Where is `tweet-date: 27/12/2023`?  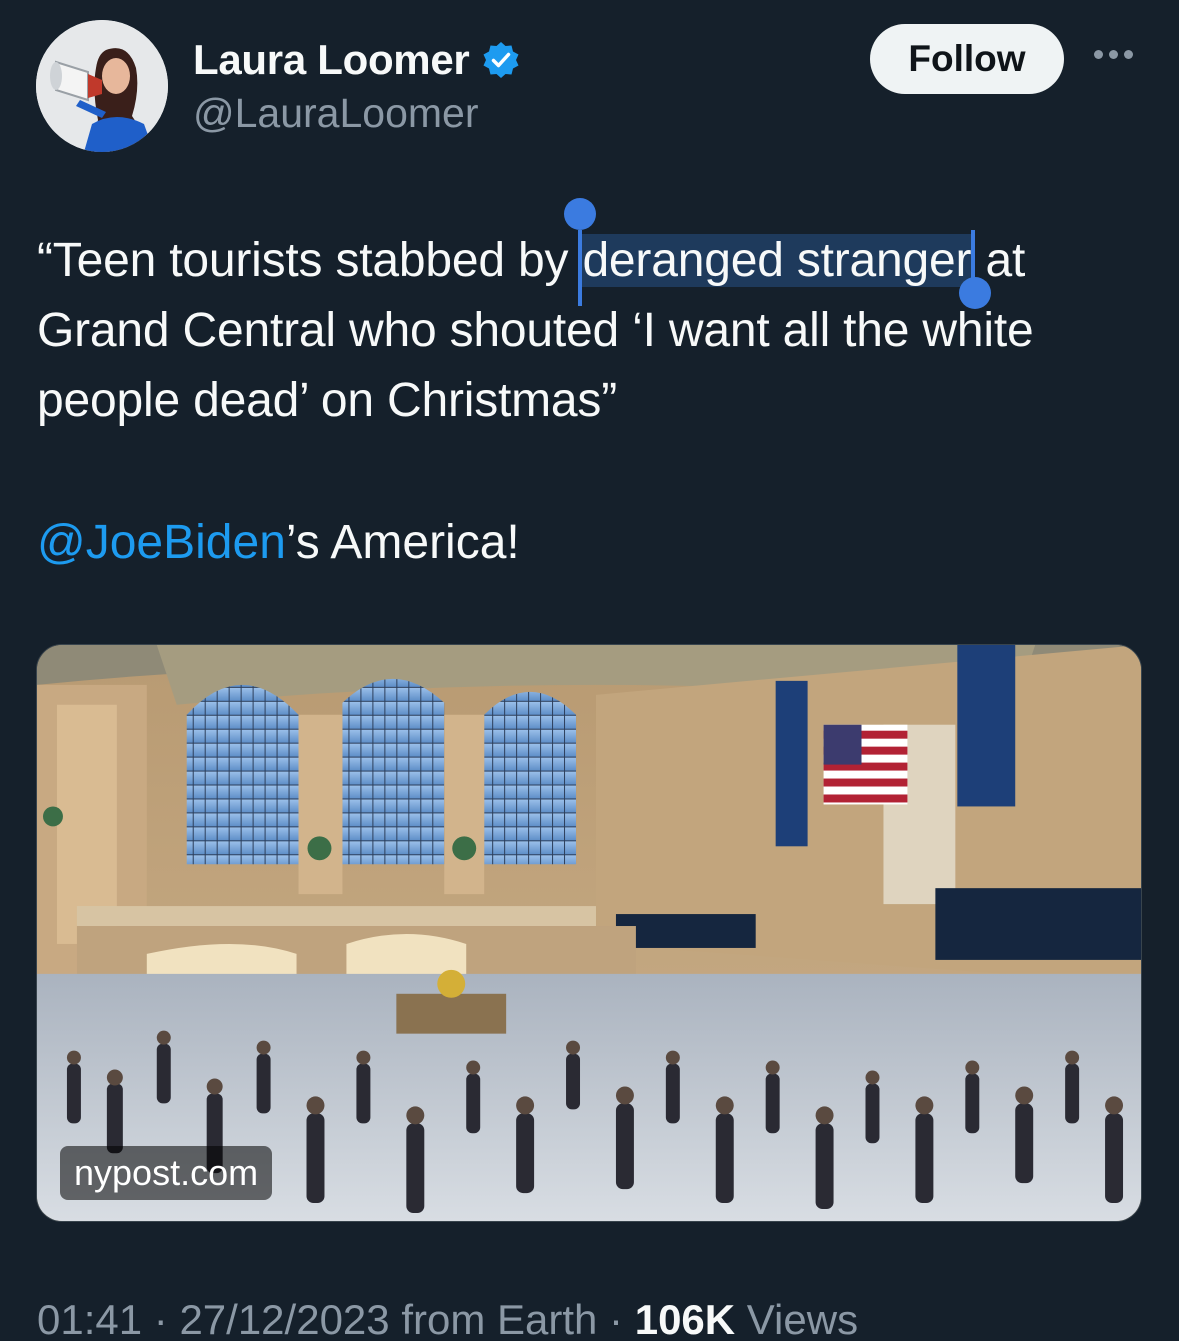
tweet-date: 27/12/2023 is located at coordinates (284, 1318).